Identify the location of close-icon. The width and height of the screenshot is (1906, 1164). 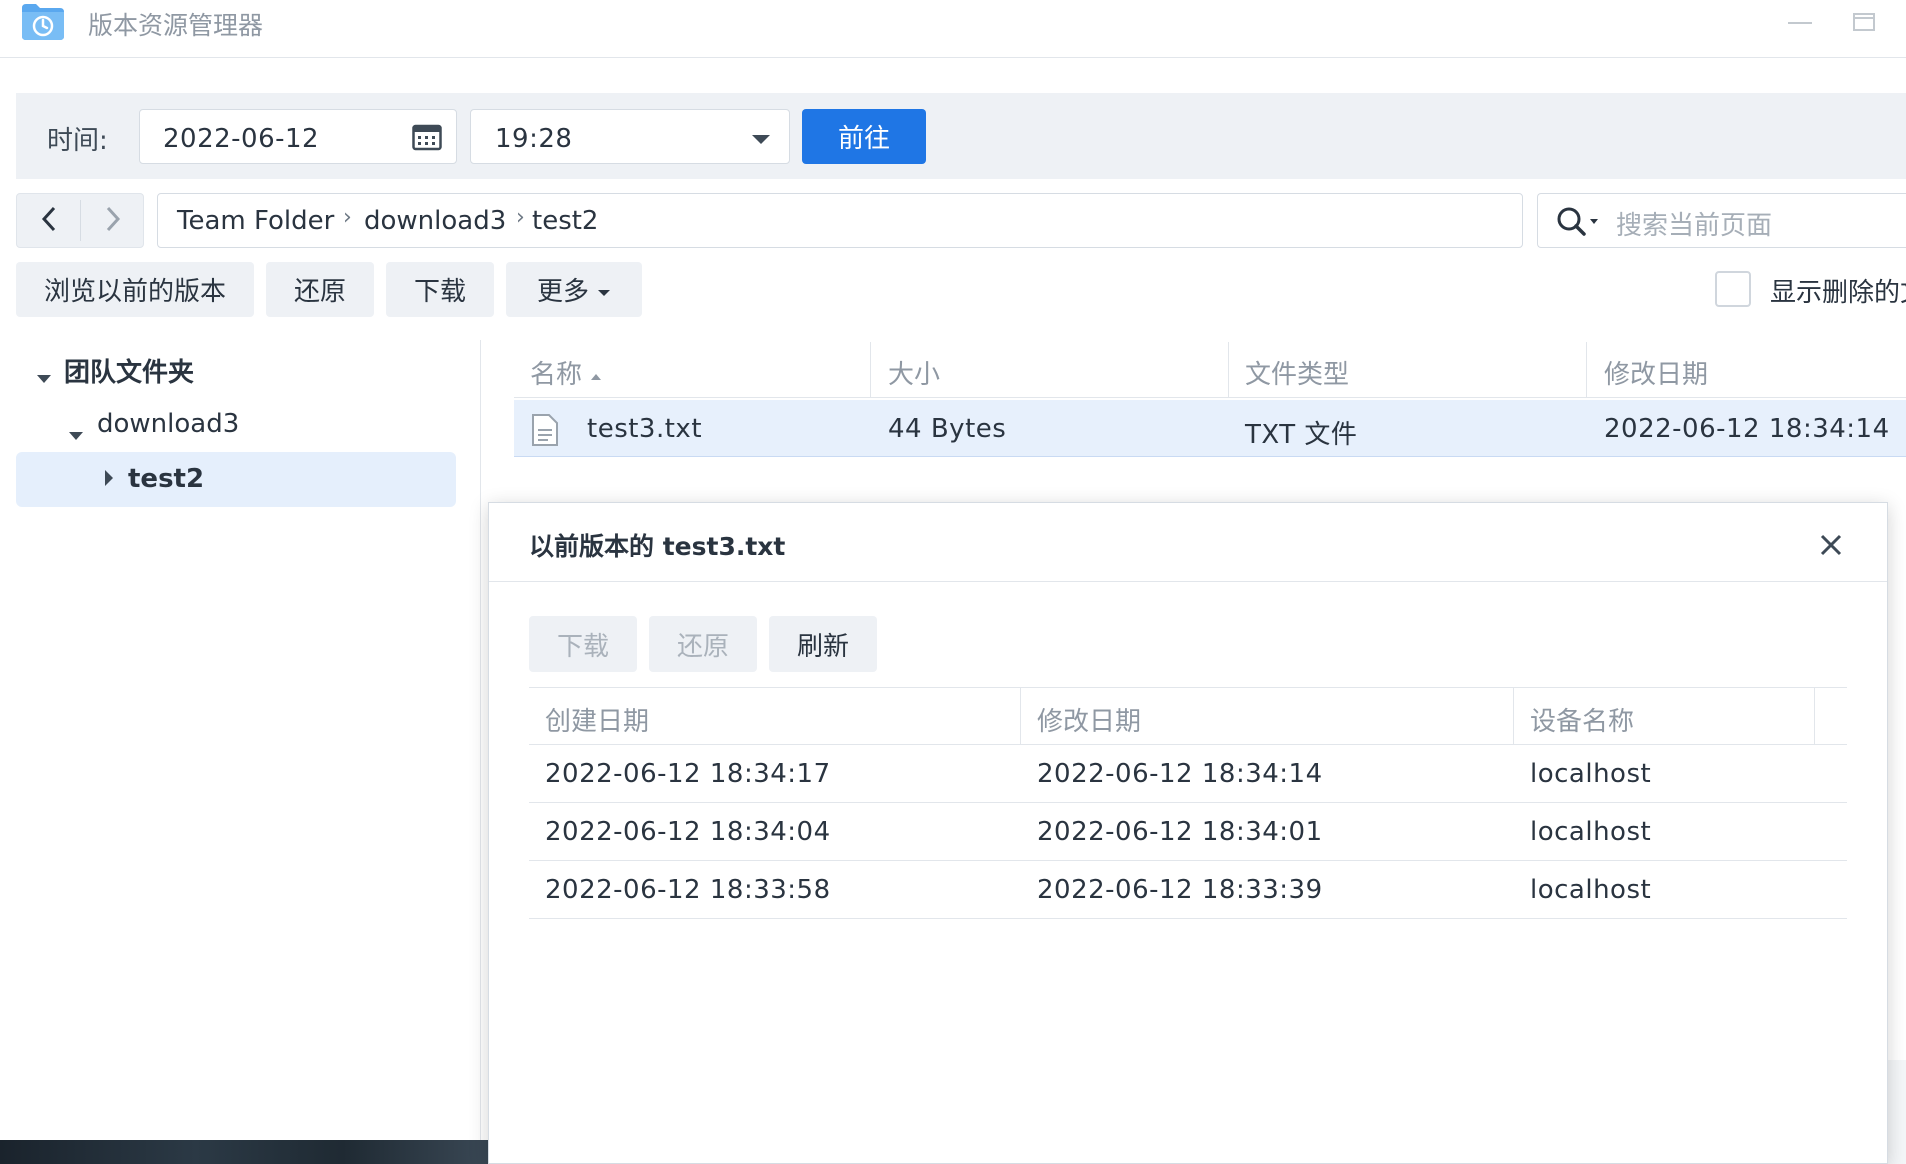
(1831, 547).